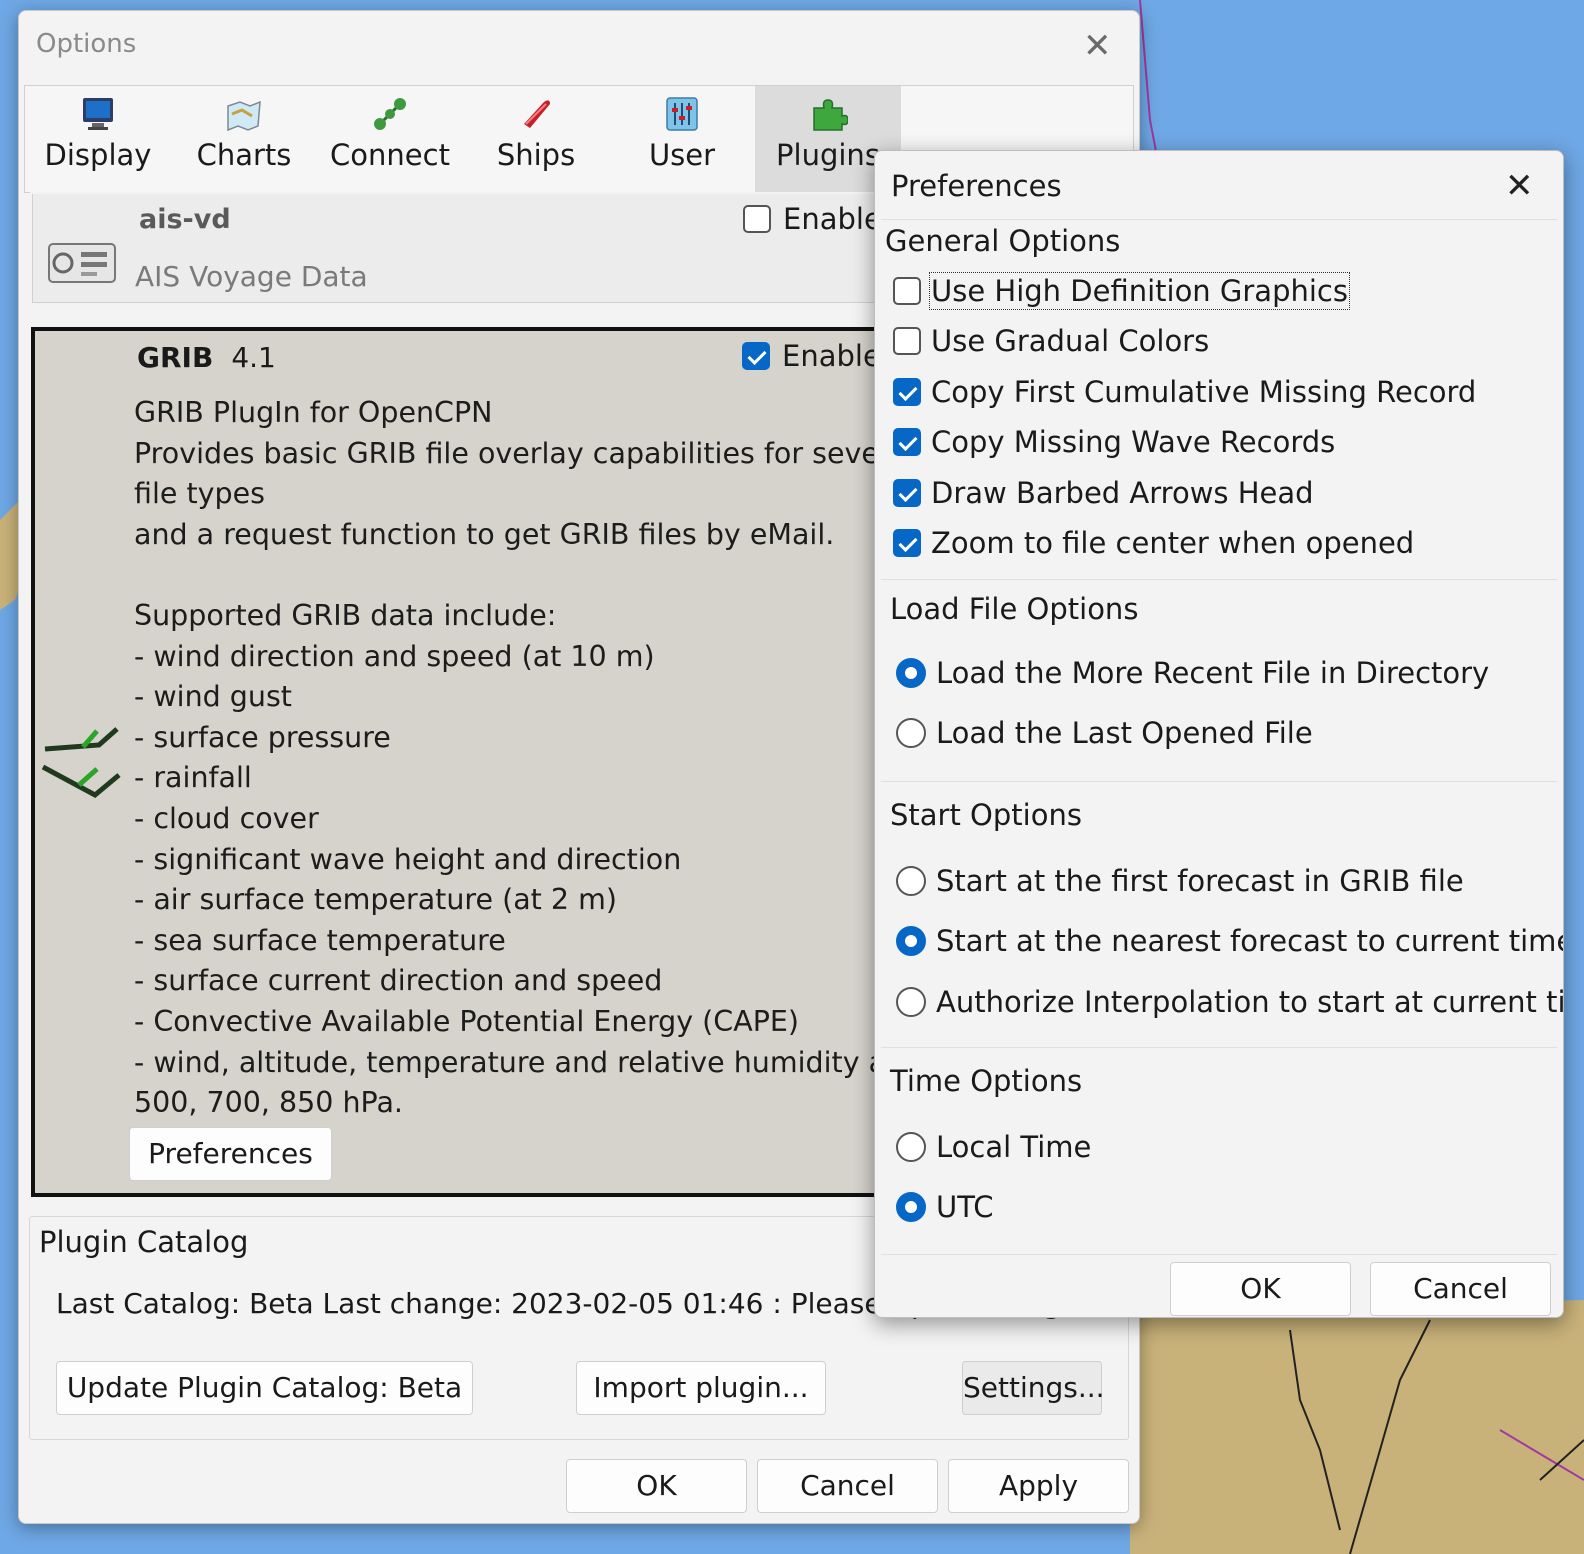 Image resolution: width=1584 pixels, height=1554 pixels. Describe the element at coordinates (147, 1242) in the screenshot. I see `group-title: Plugin Catalog` at that location.